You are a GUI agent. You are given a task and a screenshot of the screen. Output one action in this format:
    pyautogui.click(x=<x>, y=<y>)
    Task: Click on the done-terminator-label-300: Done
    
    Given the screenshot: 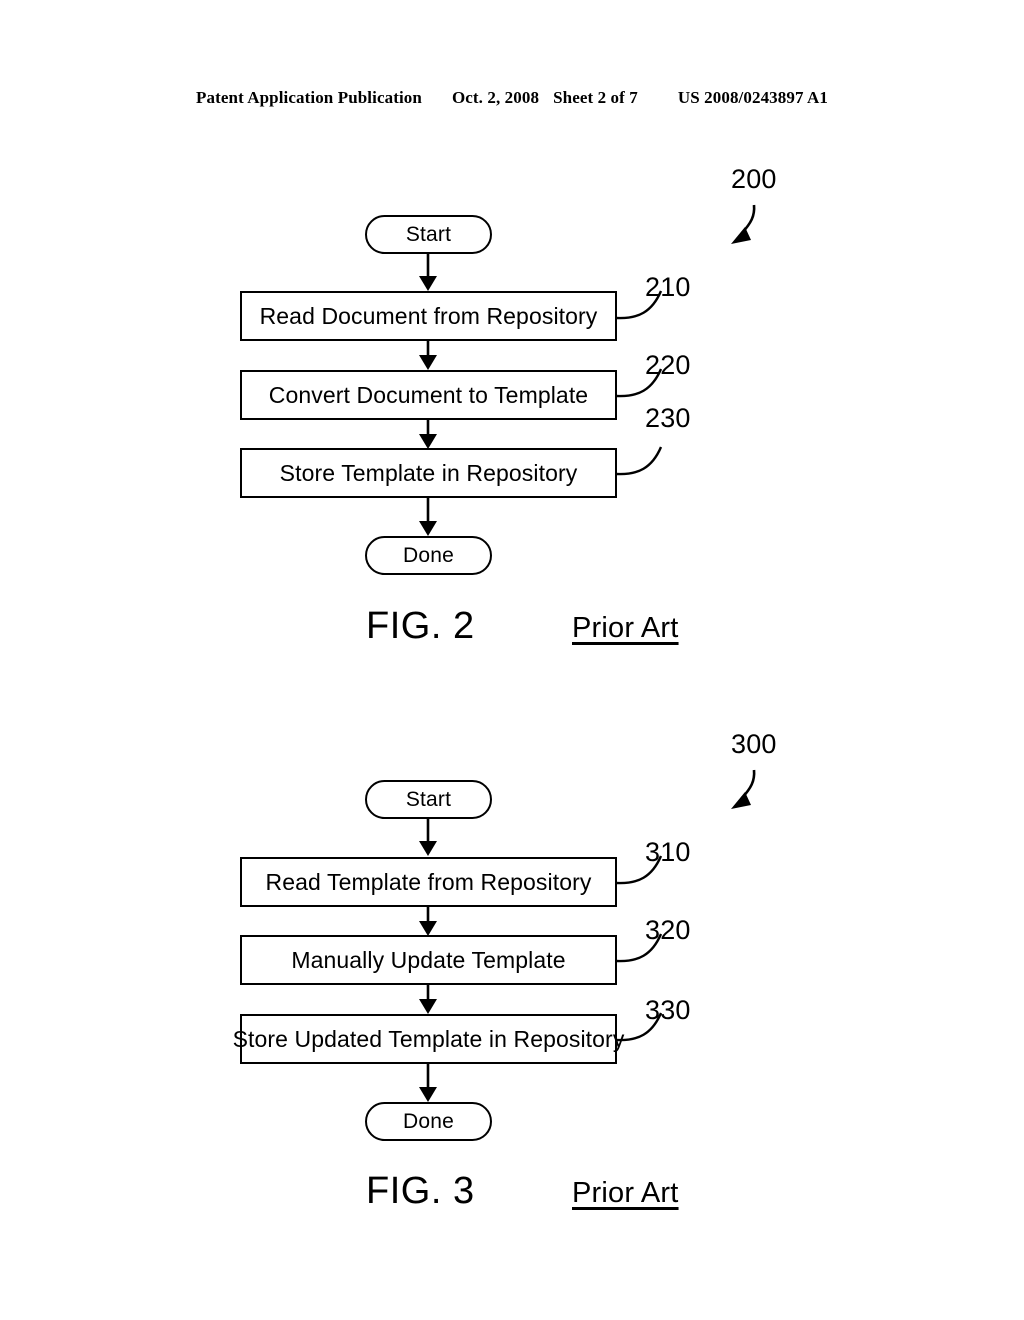 What is the action you would take?
    pyautogui.click(x=428, y=1121)
    